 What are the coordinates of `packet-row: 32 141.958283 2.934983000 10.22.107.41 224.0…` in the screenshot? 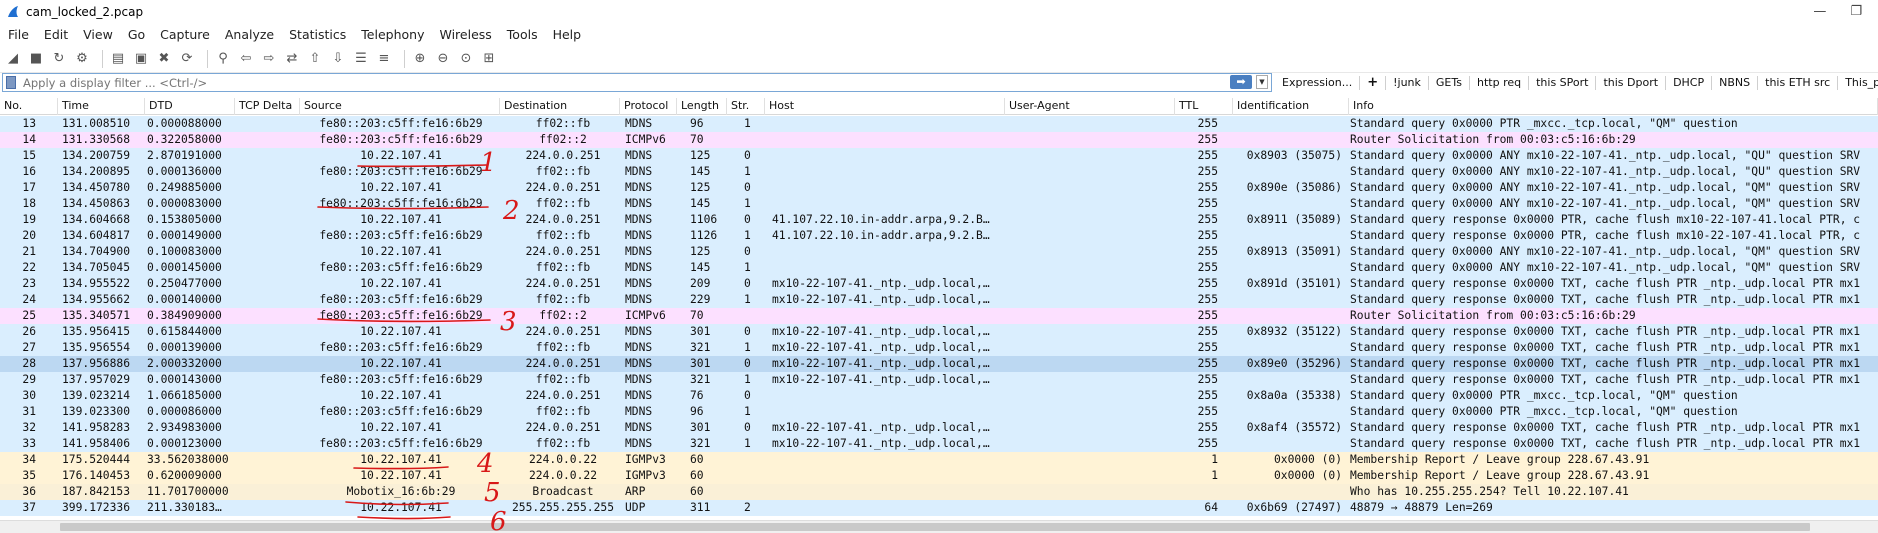 It's located at (939, 428).